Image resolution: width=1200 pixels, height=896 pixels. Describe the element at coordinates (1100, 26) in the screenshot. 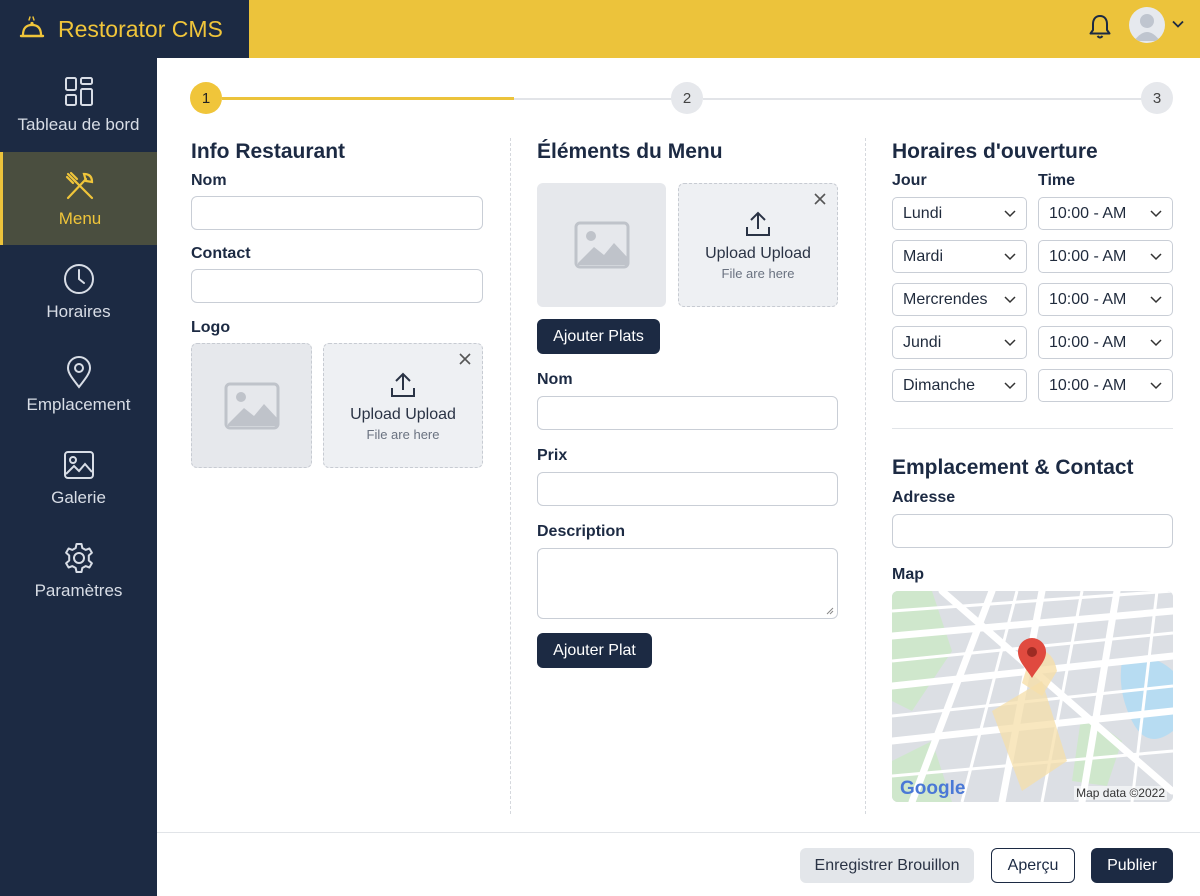

I see `bell-icon` at that location.